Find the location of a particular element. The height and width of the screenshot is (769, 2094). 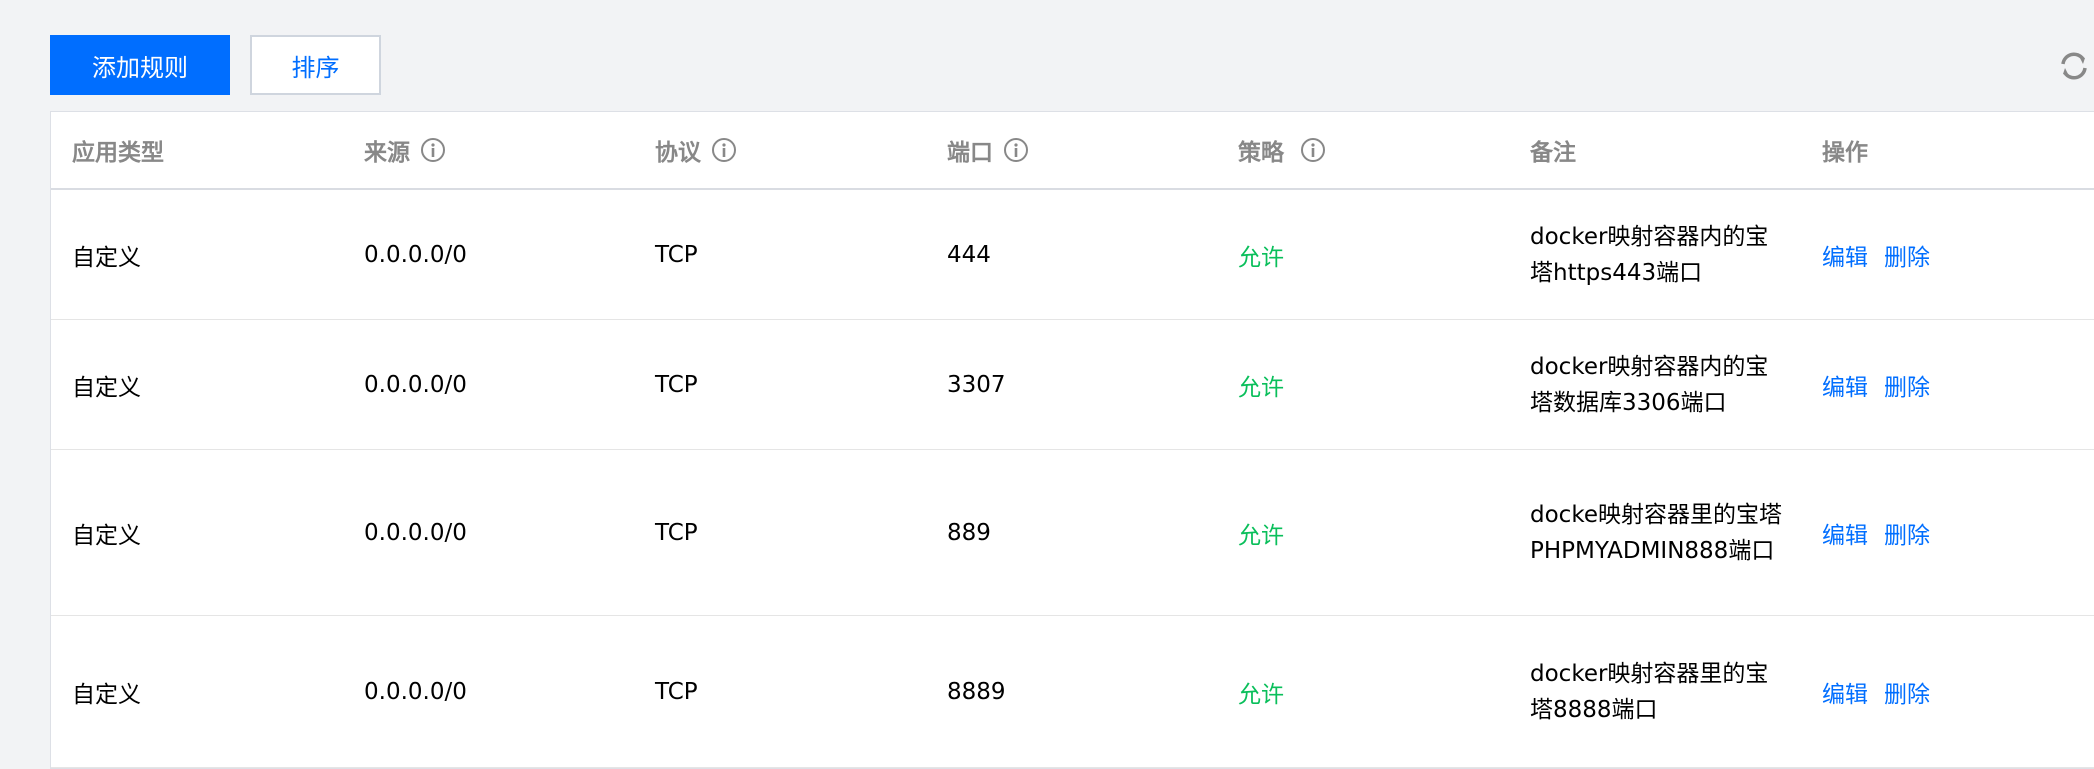

header-actions: 操作 is located at coordinates (1947, 150).